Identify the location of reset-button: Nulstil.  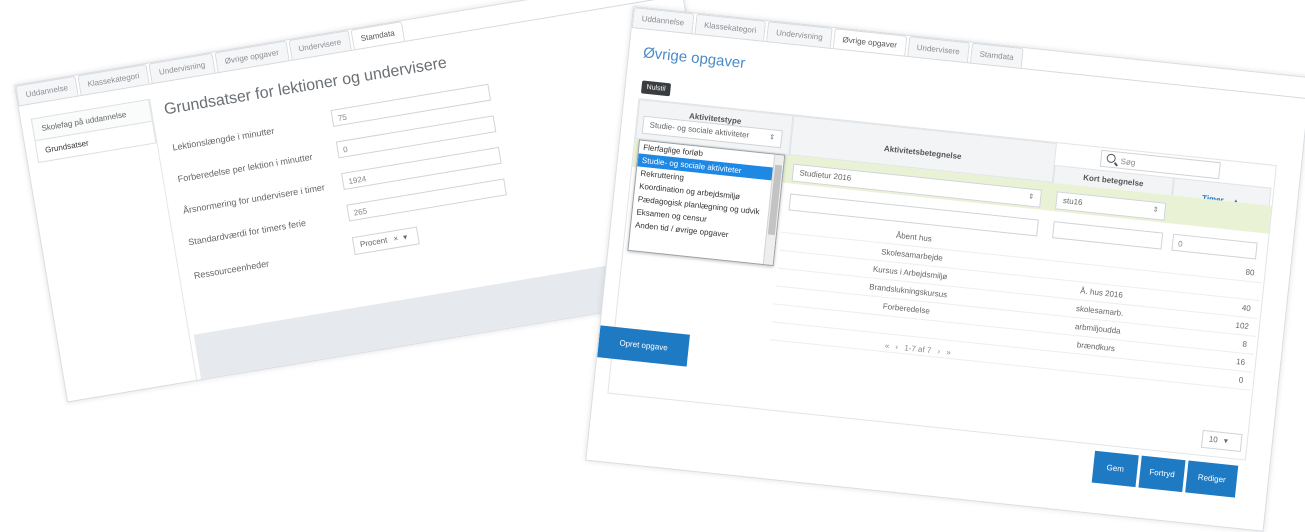
(656, 88).